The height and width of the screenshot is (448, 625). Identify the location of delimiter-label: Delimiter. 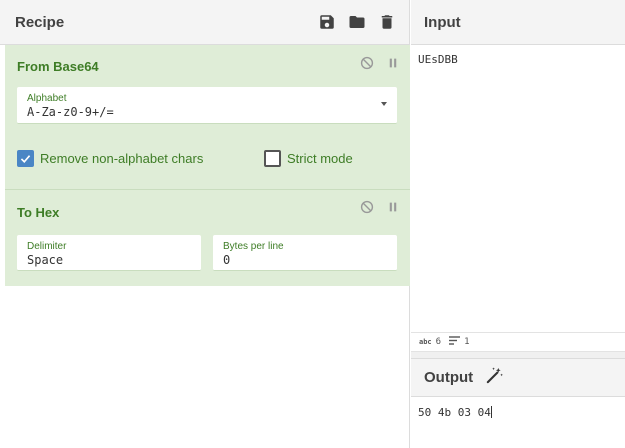
(47, 246).